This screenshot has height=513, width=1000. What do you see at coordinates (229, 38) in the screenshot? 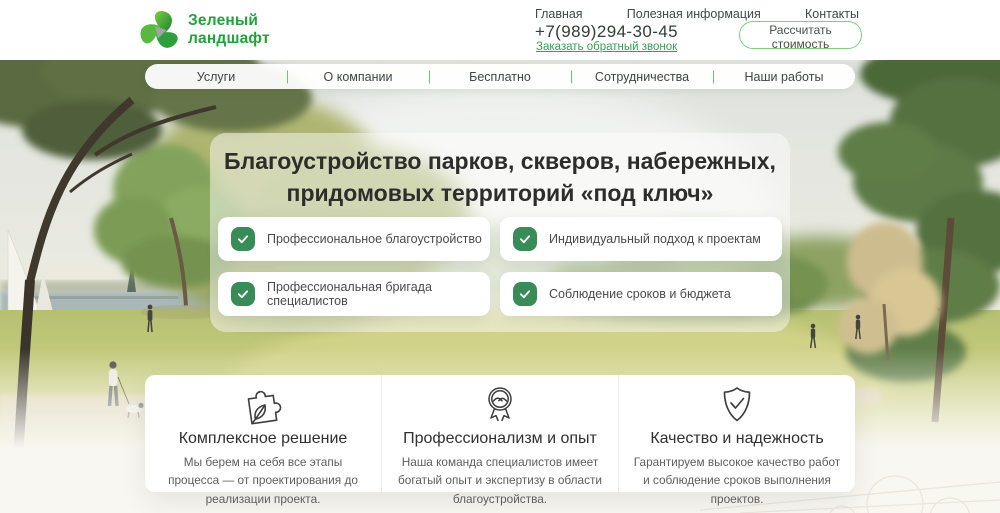
I see `brand-name-line2: ландшафт` at bounding box center [229, 38].